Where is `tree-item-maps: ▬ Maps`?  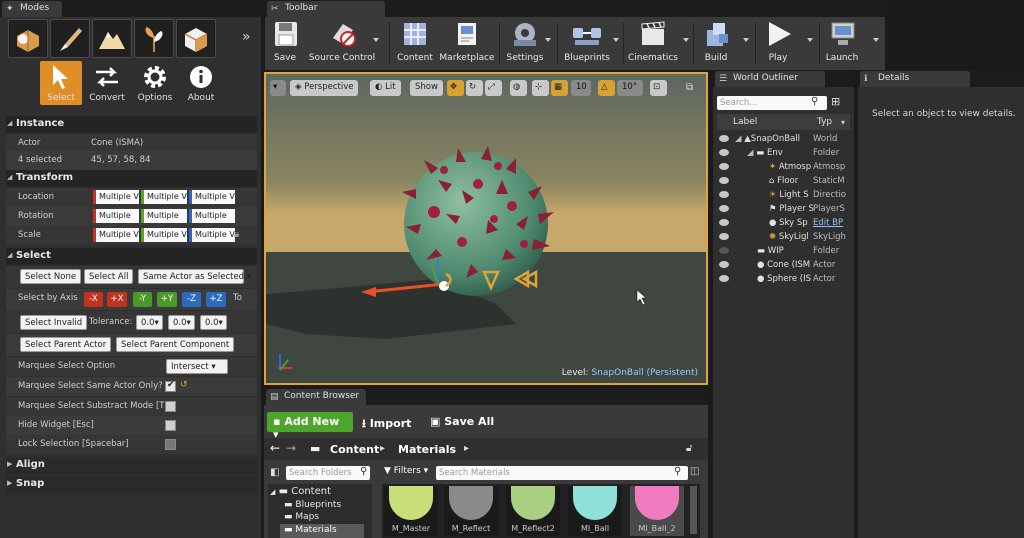
tree-item-maps: ▬ Maps is located at coordinates (301, 517).